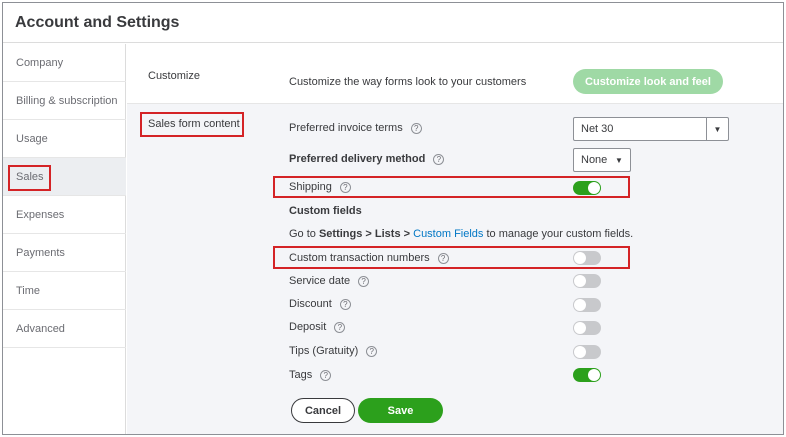  Describe the element at coordinates (587, 375) in the screenshot. I see `tags-toggle` at that location.